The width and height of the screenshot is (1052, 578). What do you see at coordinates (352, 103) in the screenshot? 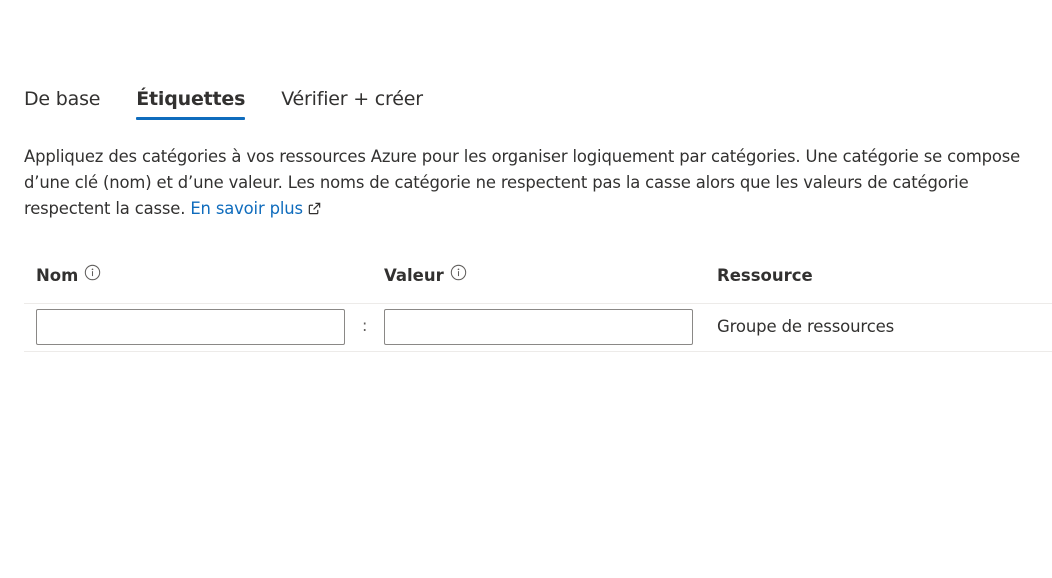
I see `tab-verifier-creer: Vérifier + créer` at bounding box center [352, 103].